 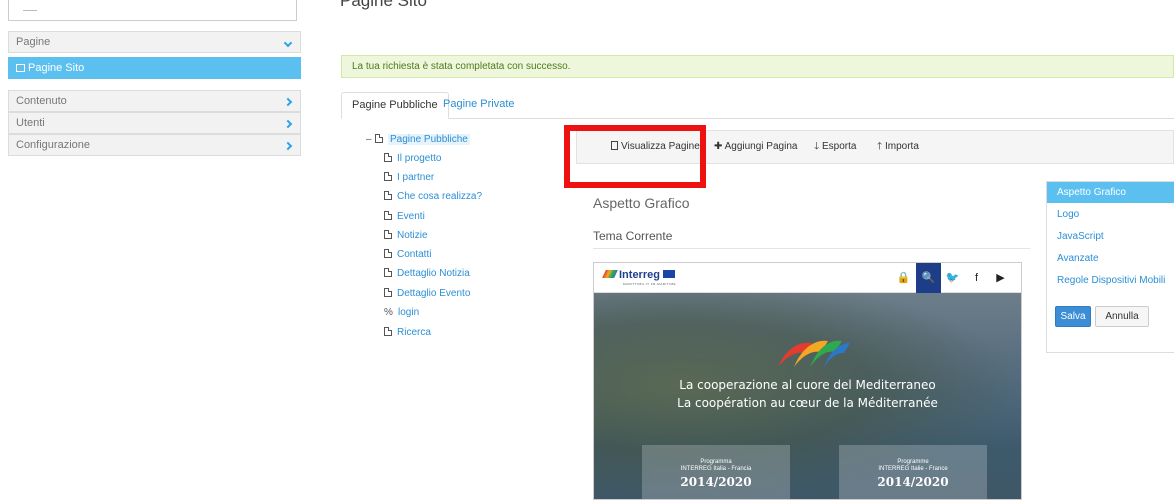 I want to click on tree-item: Dettaglio Notizia, so click(x=427, y=274).